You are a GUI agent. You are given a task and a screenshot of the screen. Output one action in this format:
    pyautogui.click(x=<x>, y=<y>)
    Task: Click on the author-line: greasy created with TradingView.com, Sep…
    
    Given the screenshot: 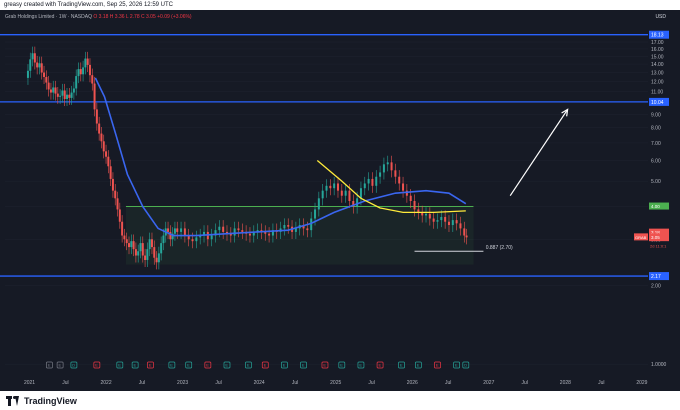 What is the action you would take?
    pyautogui.click(x=88, y=5)
    